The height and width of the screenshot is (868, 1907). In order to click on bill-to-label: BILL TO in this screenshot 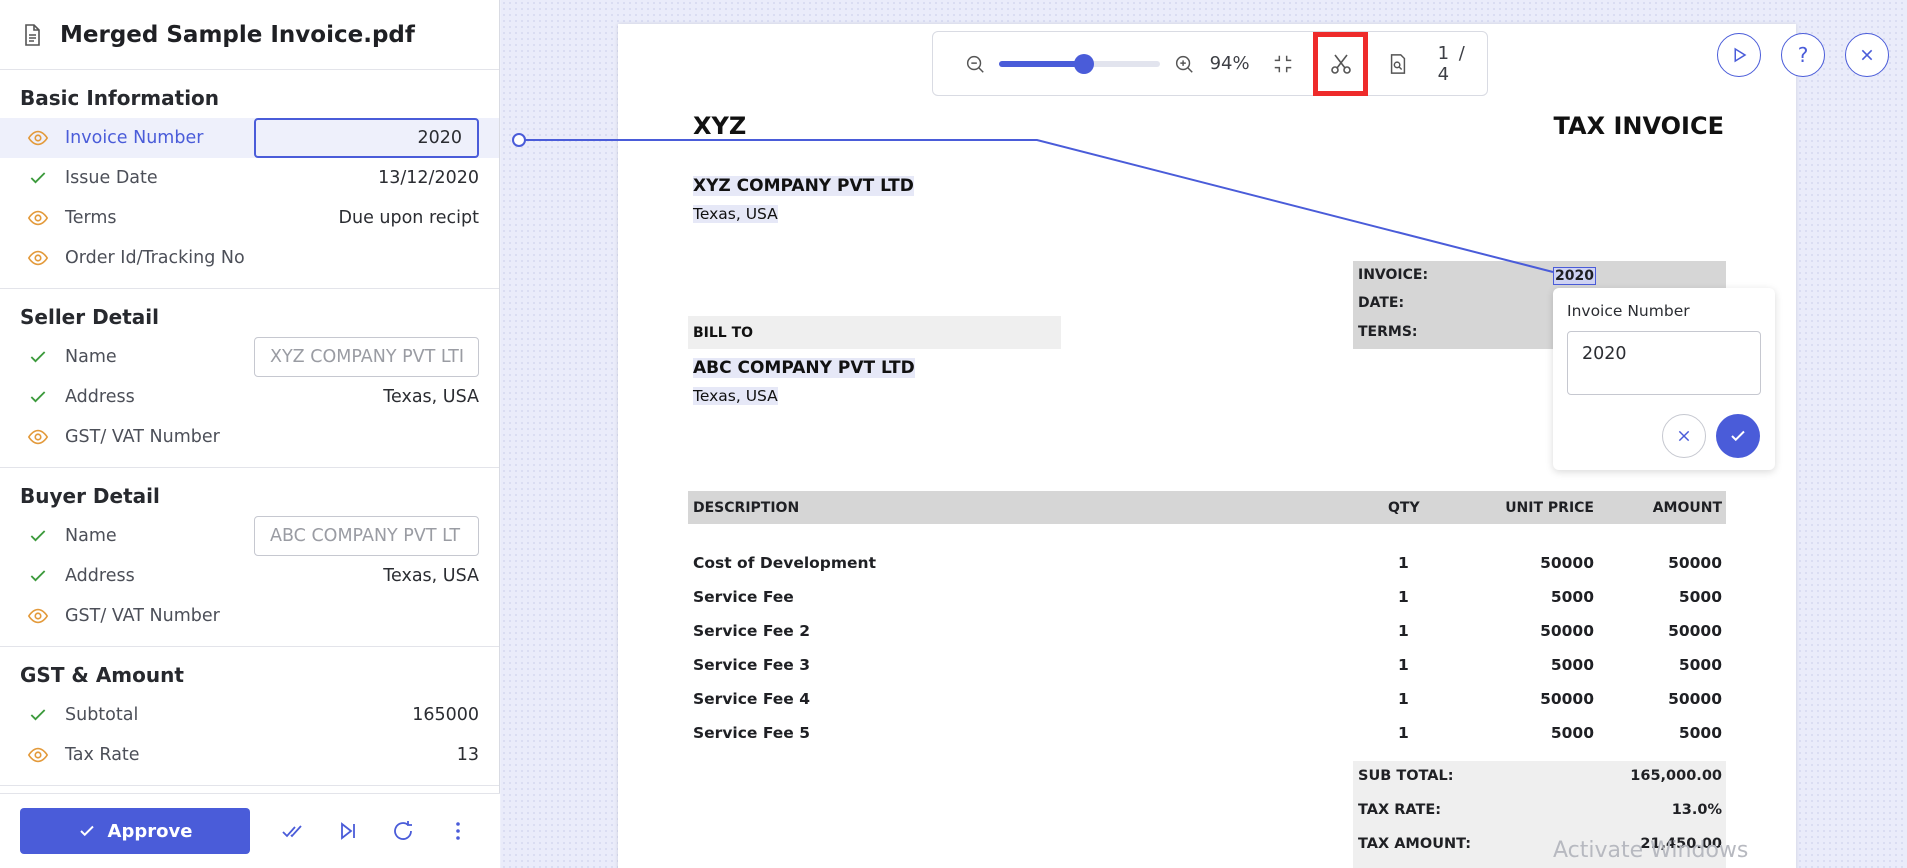, I will do `click(723, 333)`.